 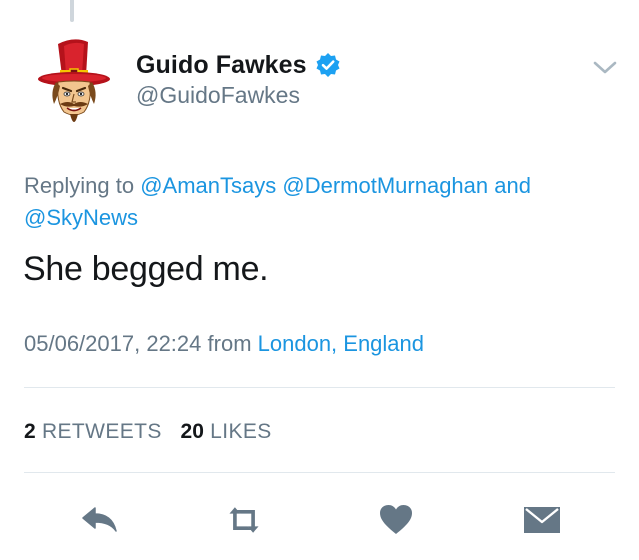 I want to click on mention-link: @AmanTsays, so click(x=208, y=185).